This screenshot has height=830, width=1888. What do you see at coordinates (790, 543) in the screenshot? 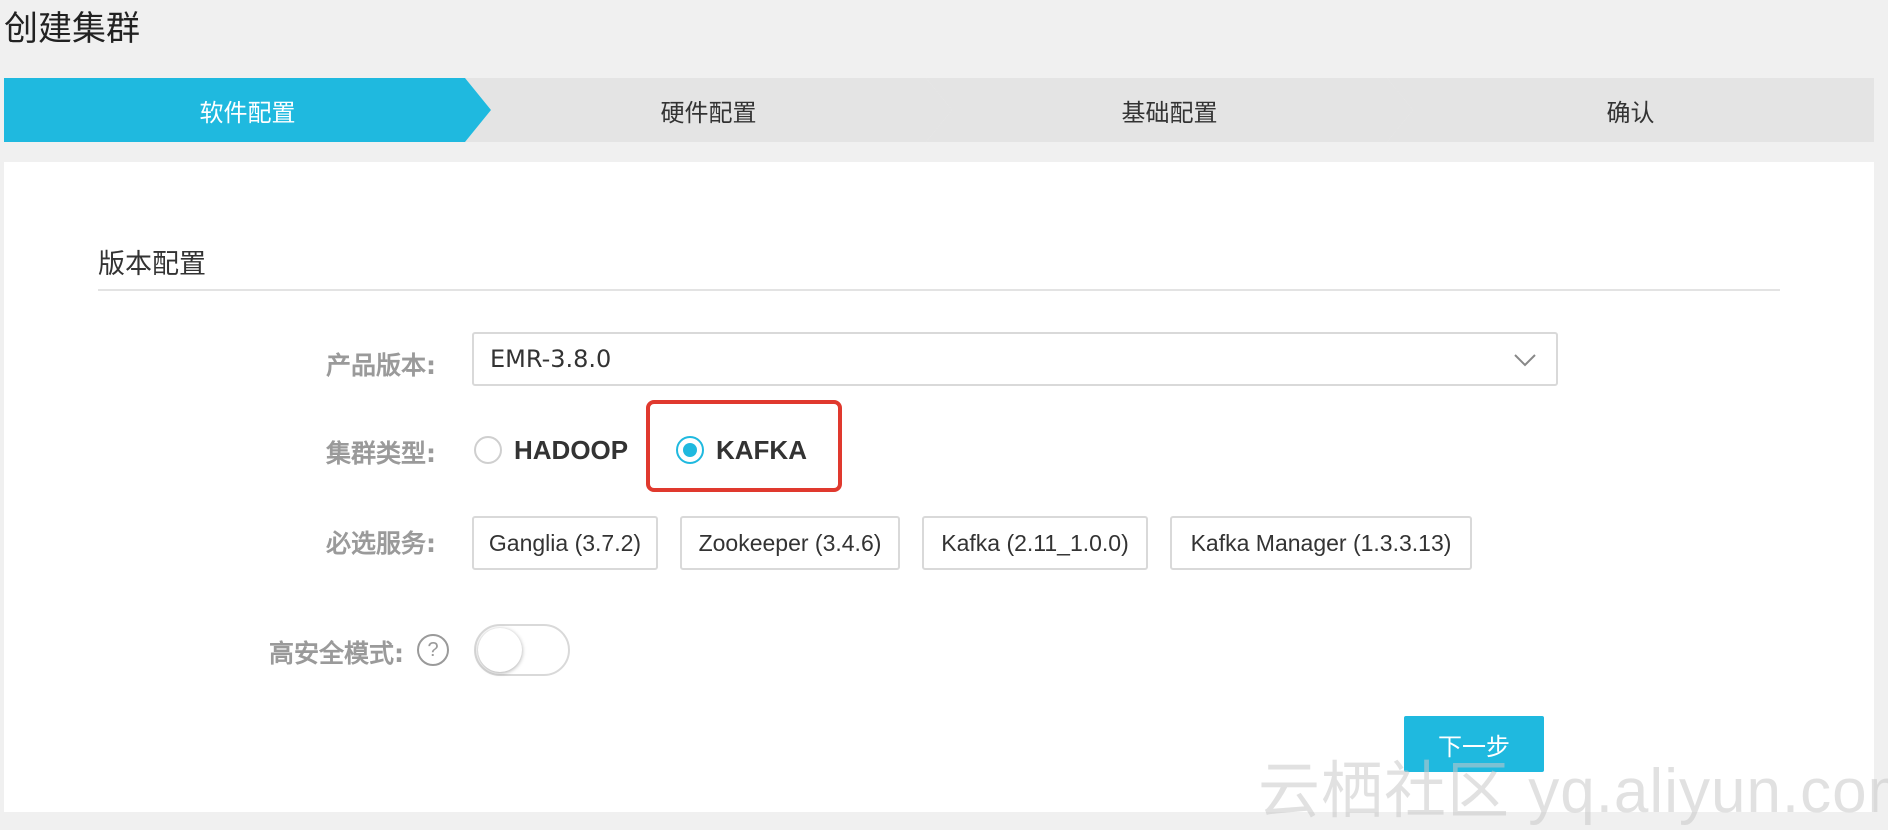
I see `service-tag-zookeeper: Zookeeper (3.4.6)` at bounding box center [790, 543].